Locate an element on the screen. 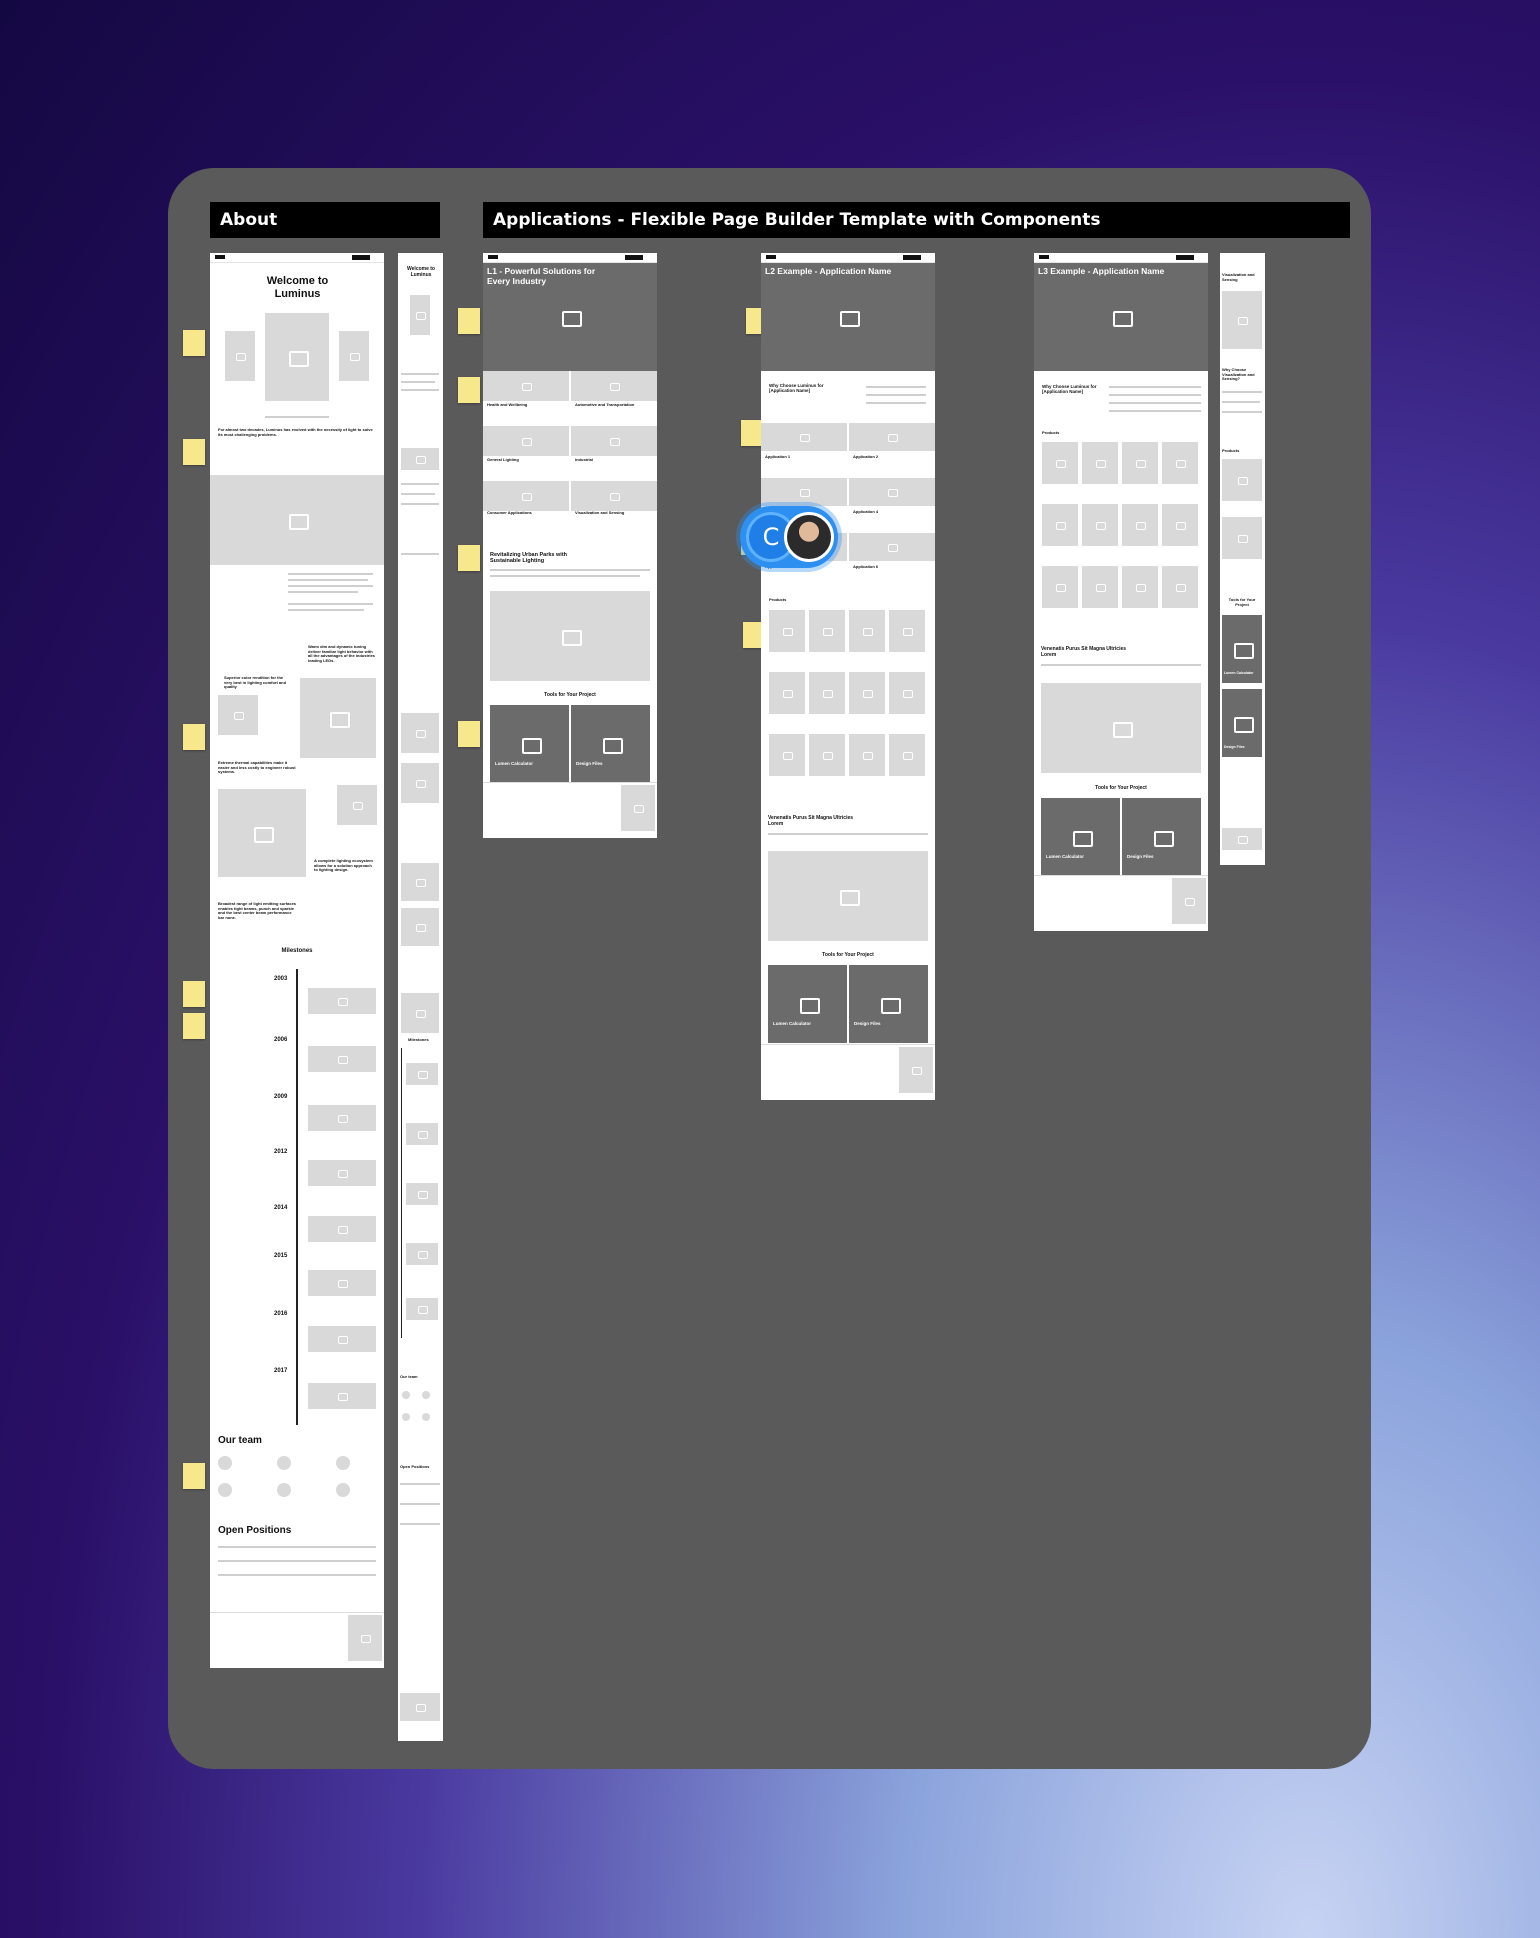  top-nav is located at coordinates (297, 258).